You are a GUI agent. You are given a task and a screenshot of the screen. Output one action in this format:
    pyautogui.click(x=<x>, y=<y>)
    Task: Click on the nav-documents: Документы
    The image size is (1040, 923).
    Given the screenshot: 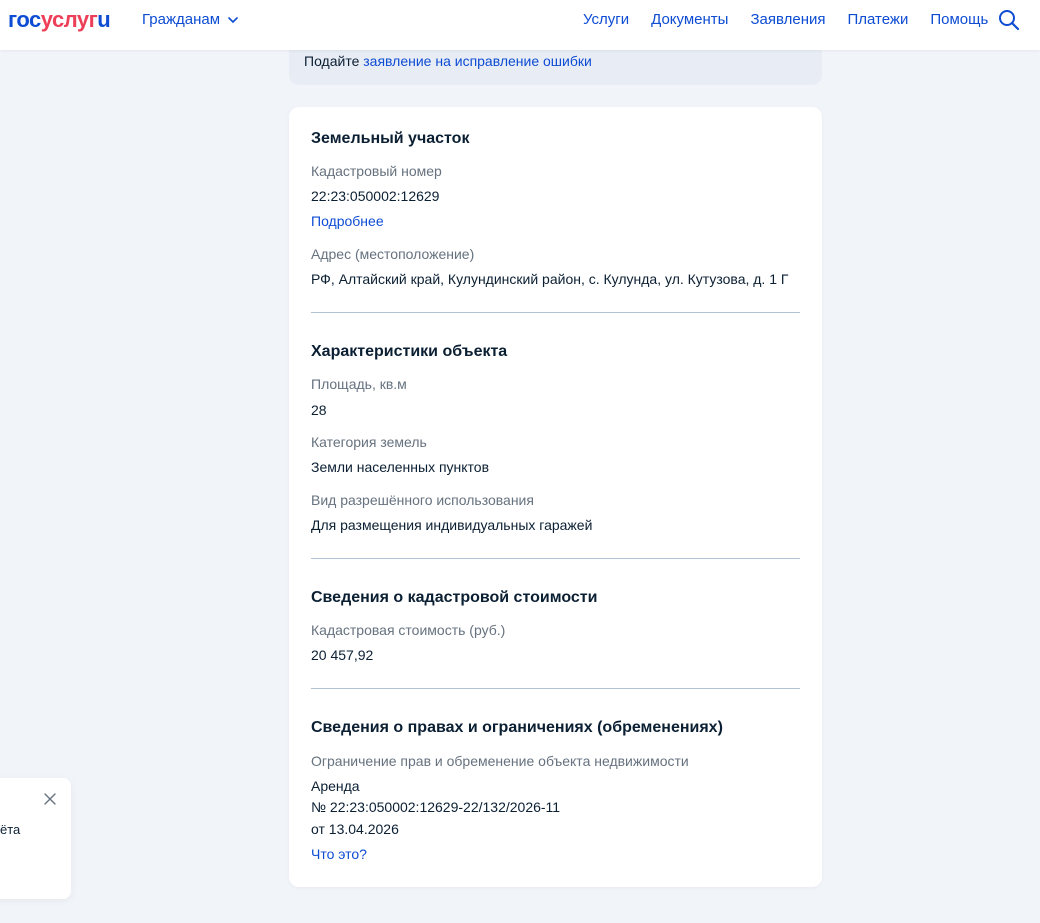 What is the action you would take?
    pyautogui.click(x=689, y=20)
    